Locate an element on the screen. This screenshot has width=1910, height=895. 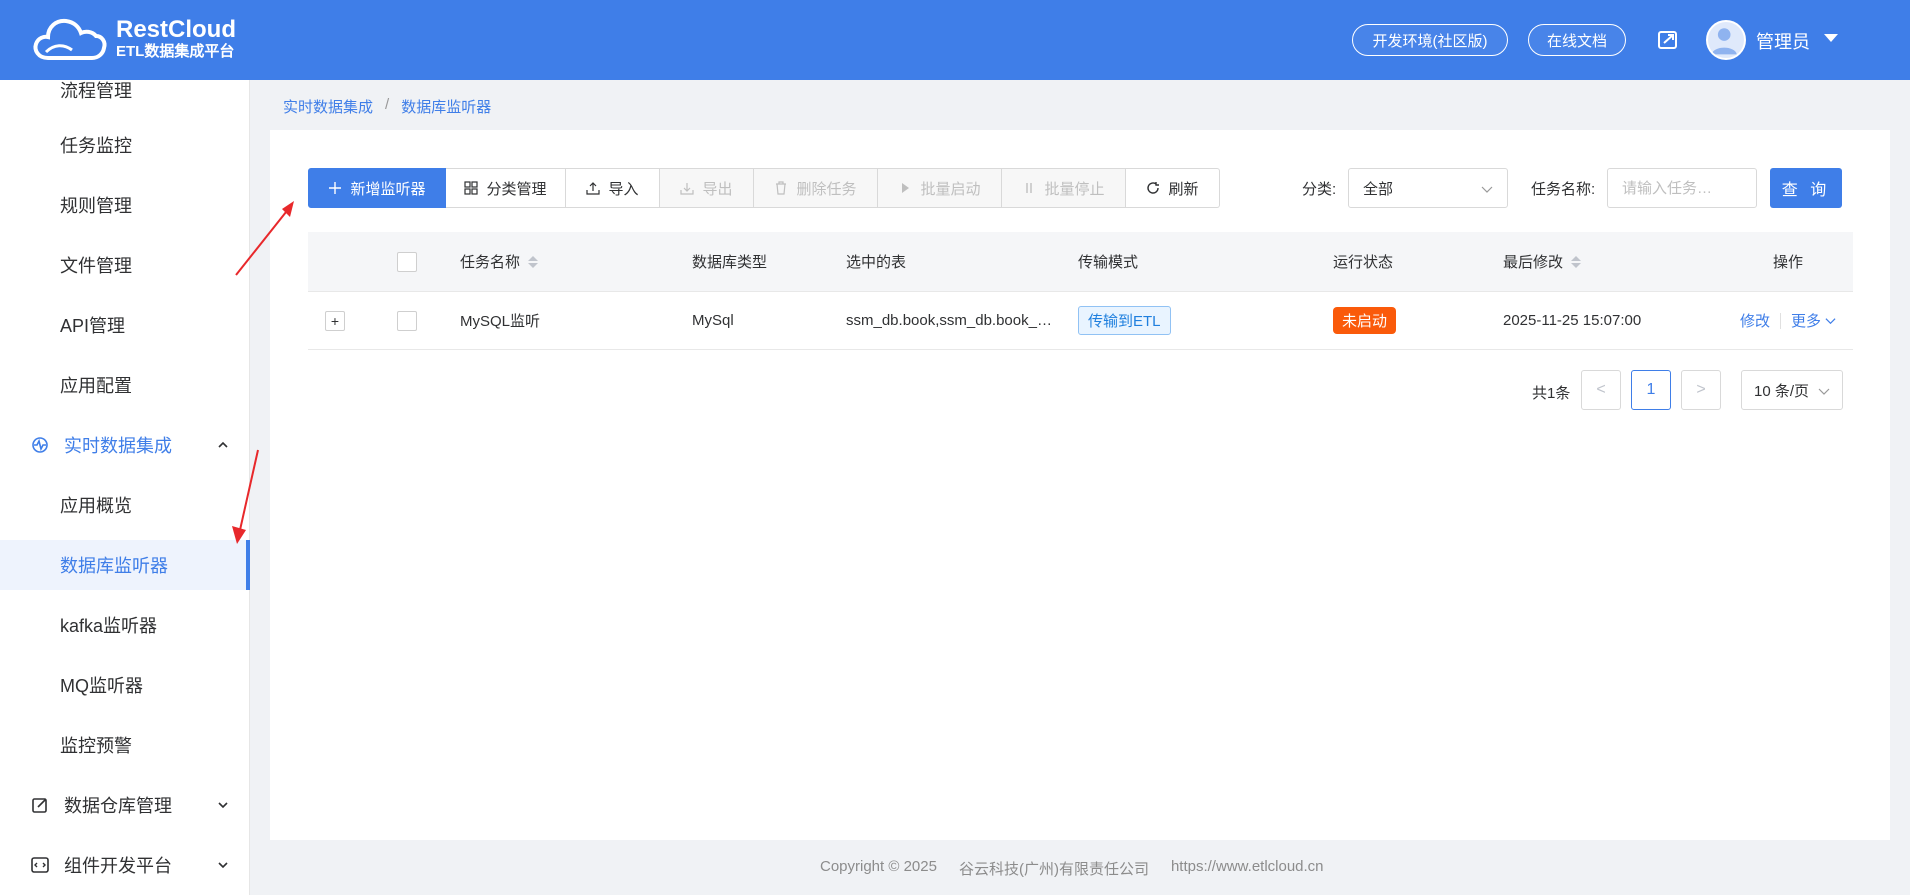
plus-icon is located at coordinates (335, 188).